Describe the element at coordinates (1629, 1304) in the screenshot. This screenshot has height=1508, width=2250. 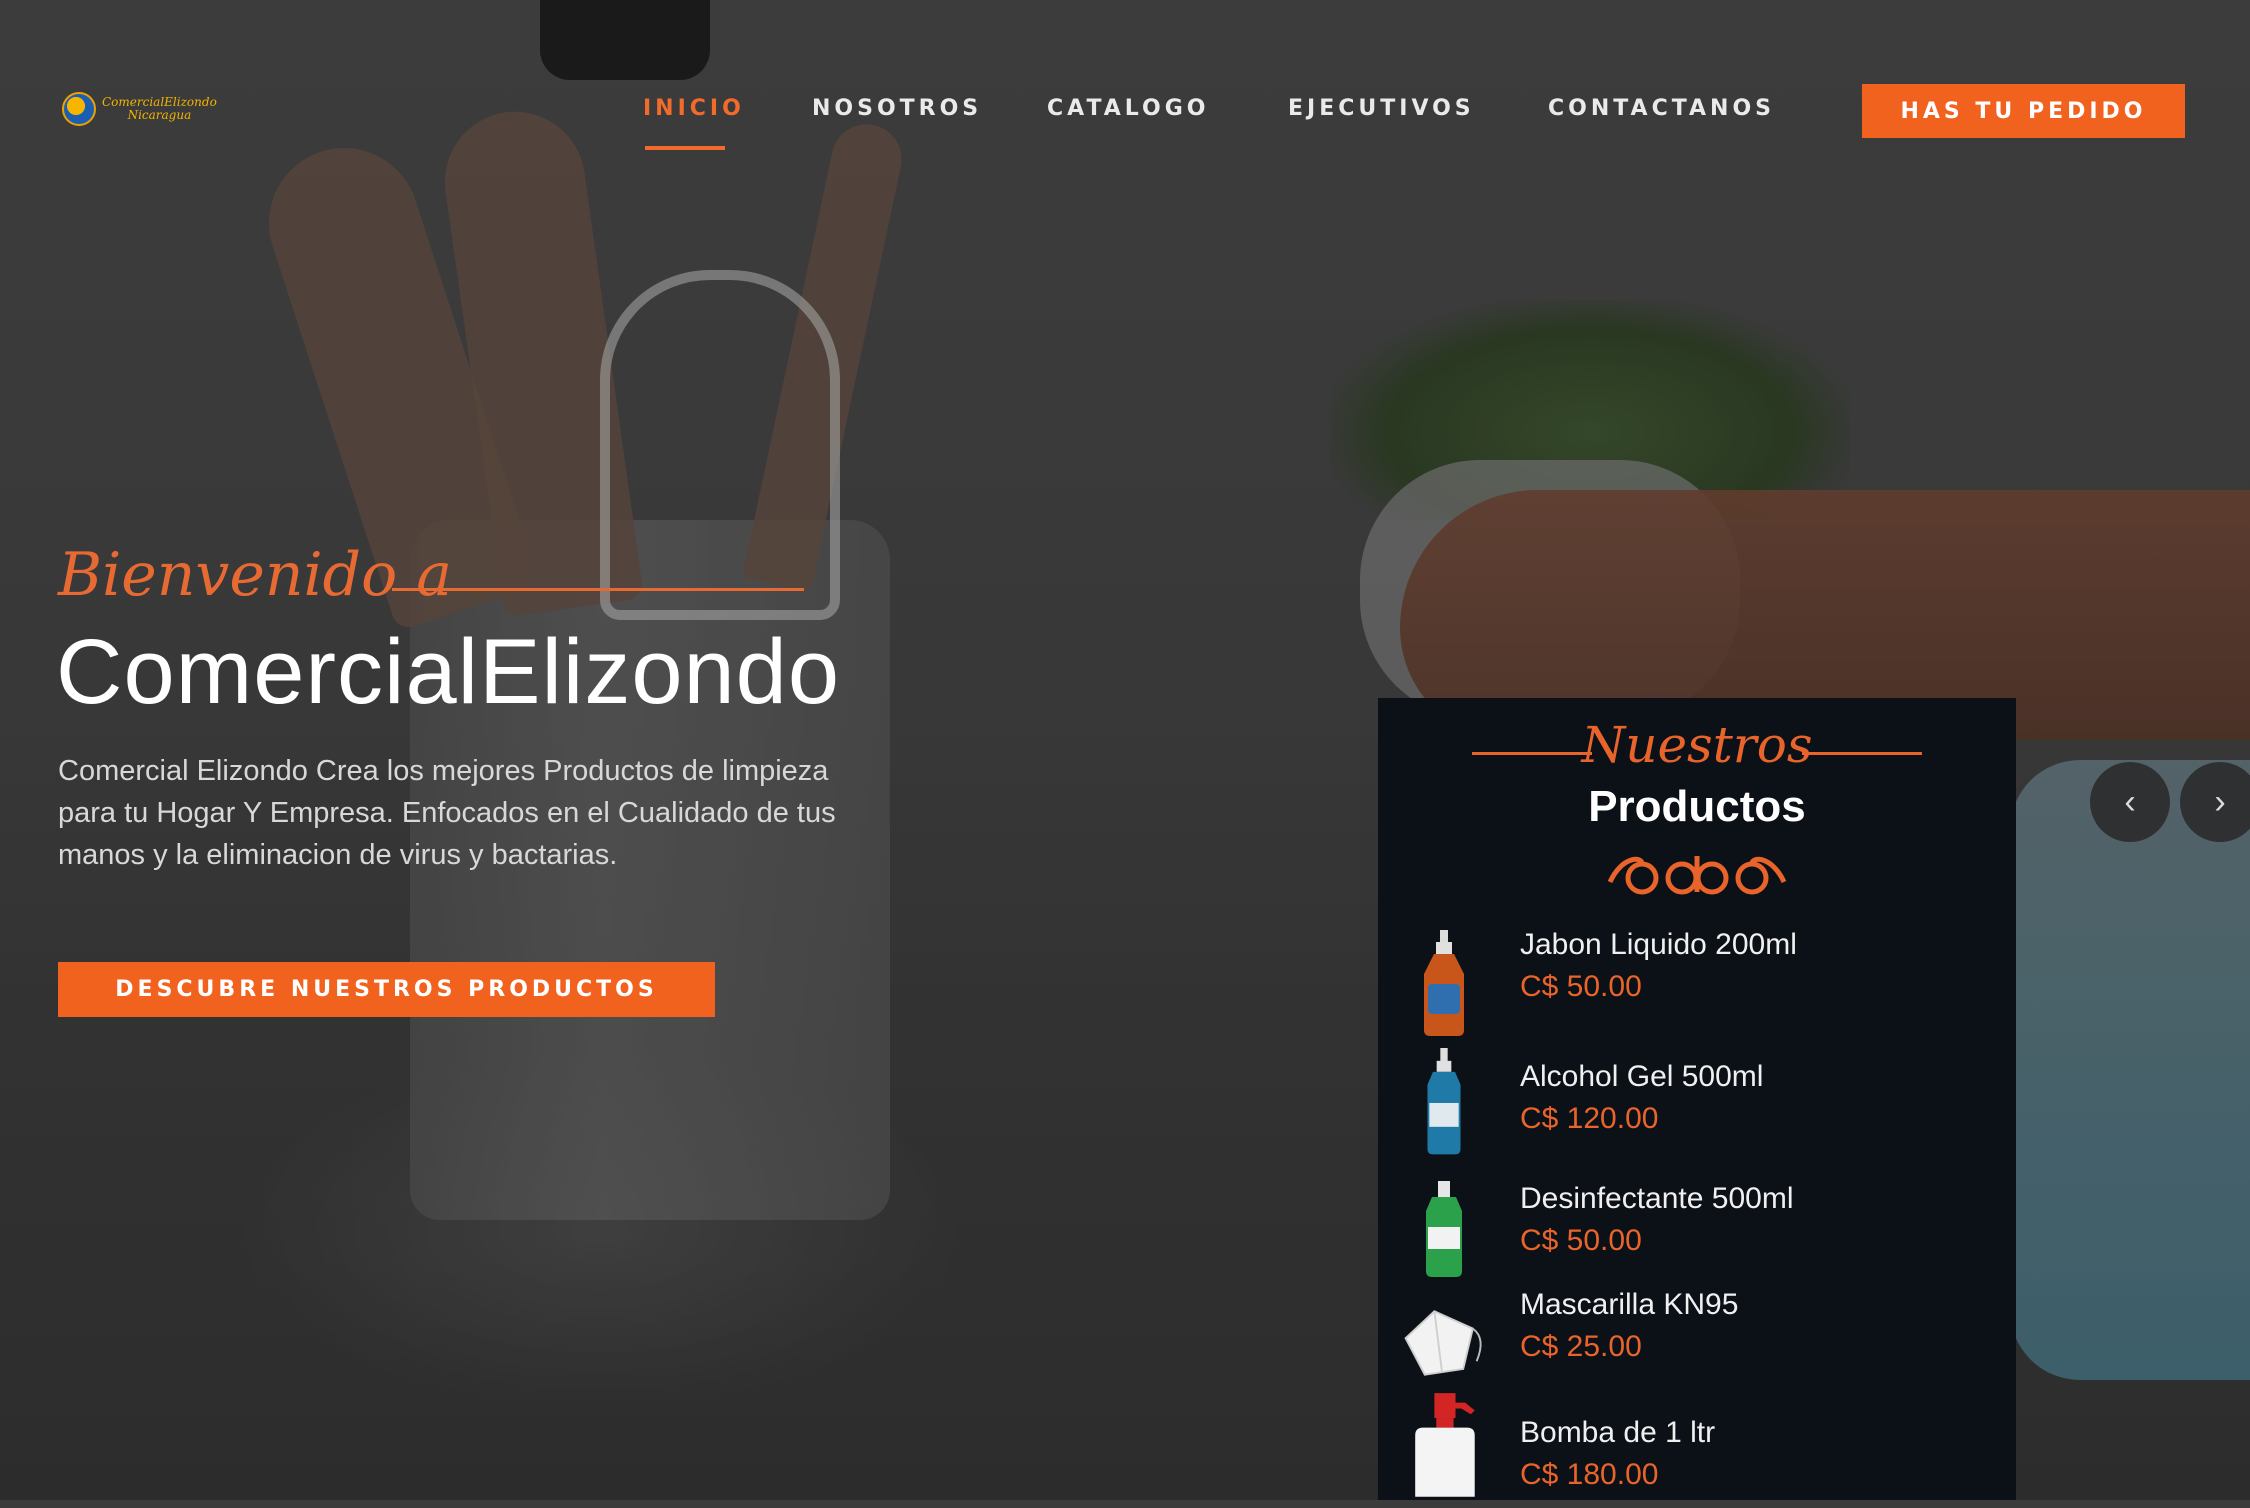
I see `product-name: Mascarilla KN95` at that location.